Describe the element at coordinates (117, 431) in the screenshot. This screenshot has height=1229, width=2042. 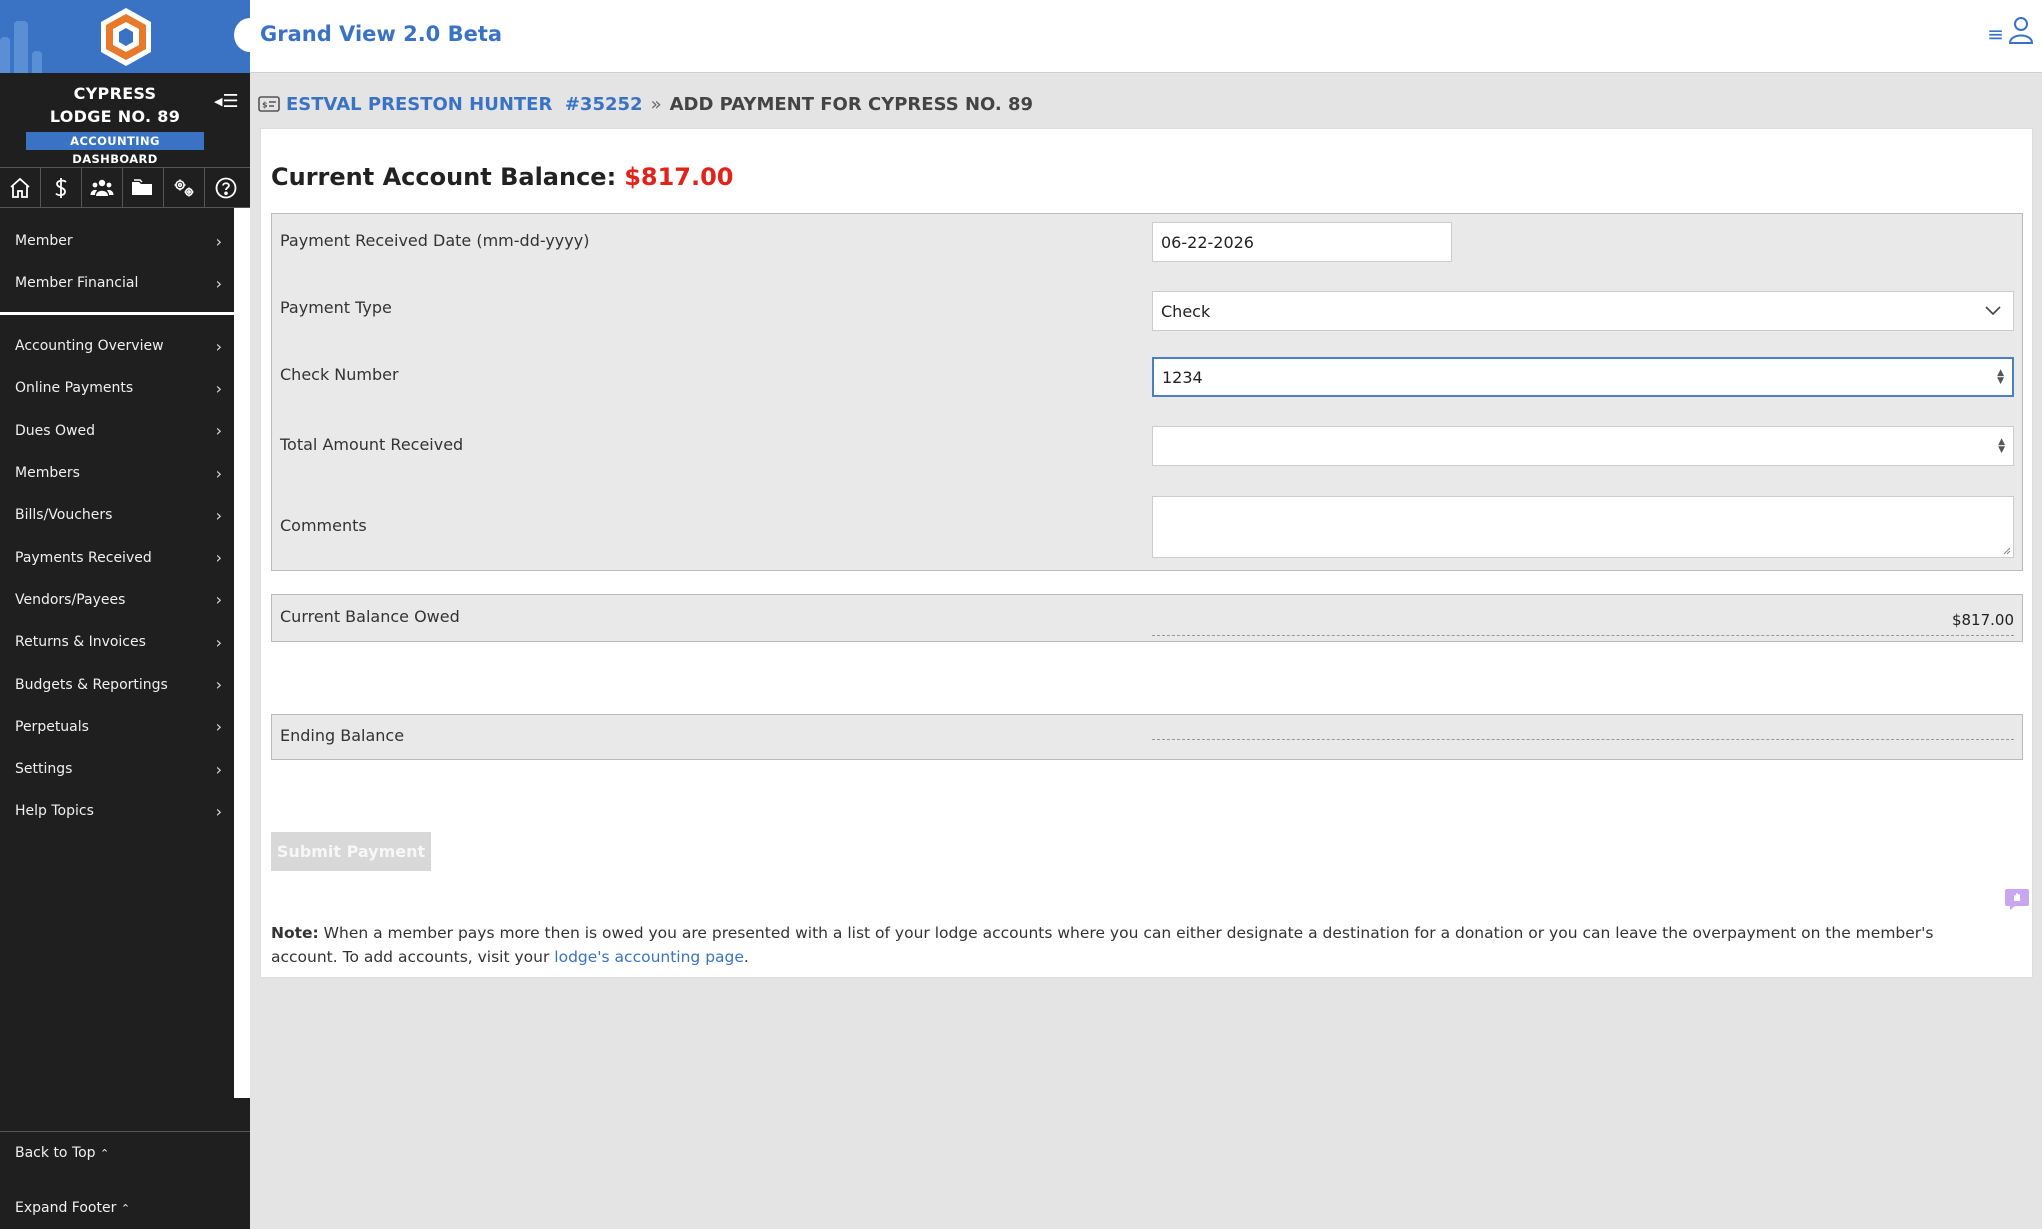
I see `sidebar-item-dues-owed: Dues Owed ›` at that location.